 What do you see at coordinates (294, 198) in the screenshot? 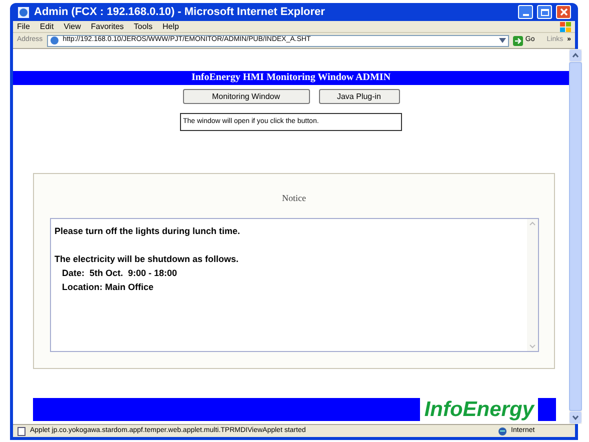
I see `notice-title: Notice` at bounding box center [294, 198].